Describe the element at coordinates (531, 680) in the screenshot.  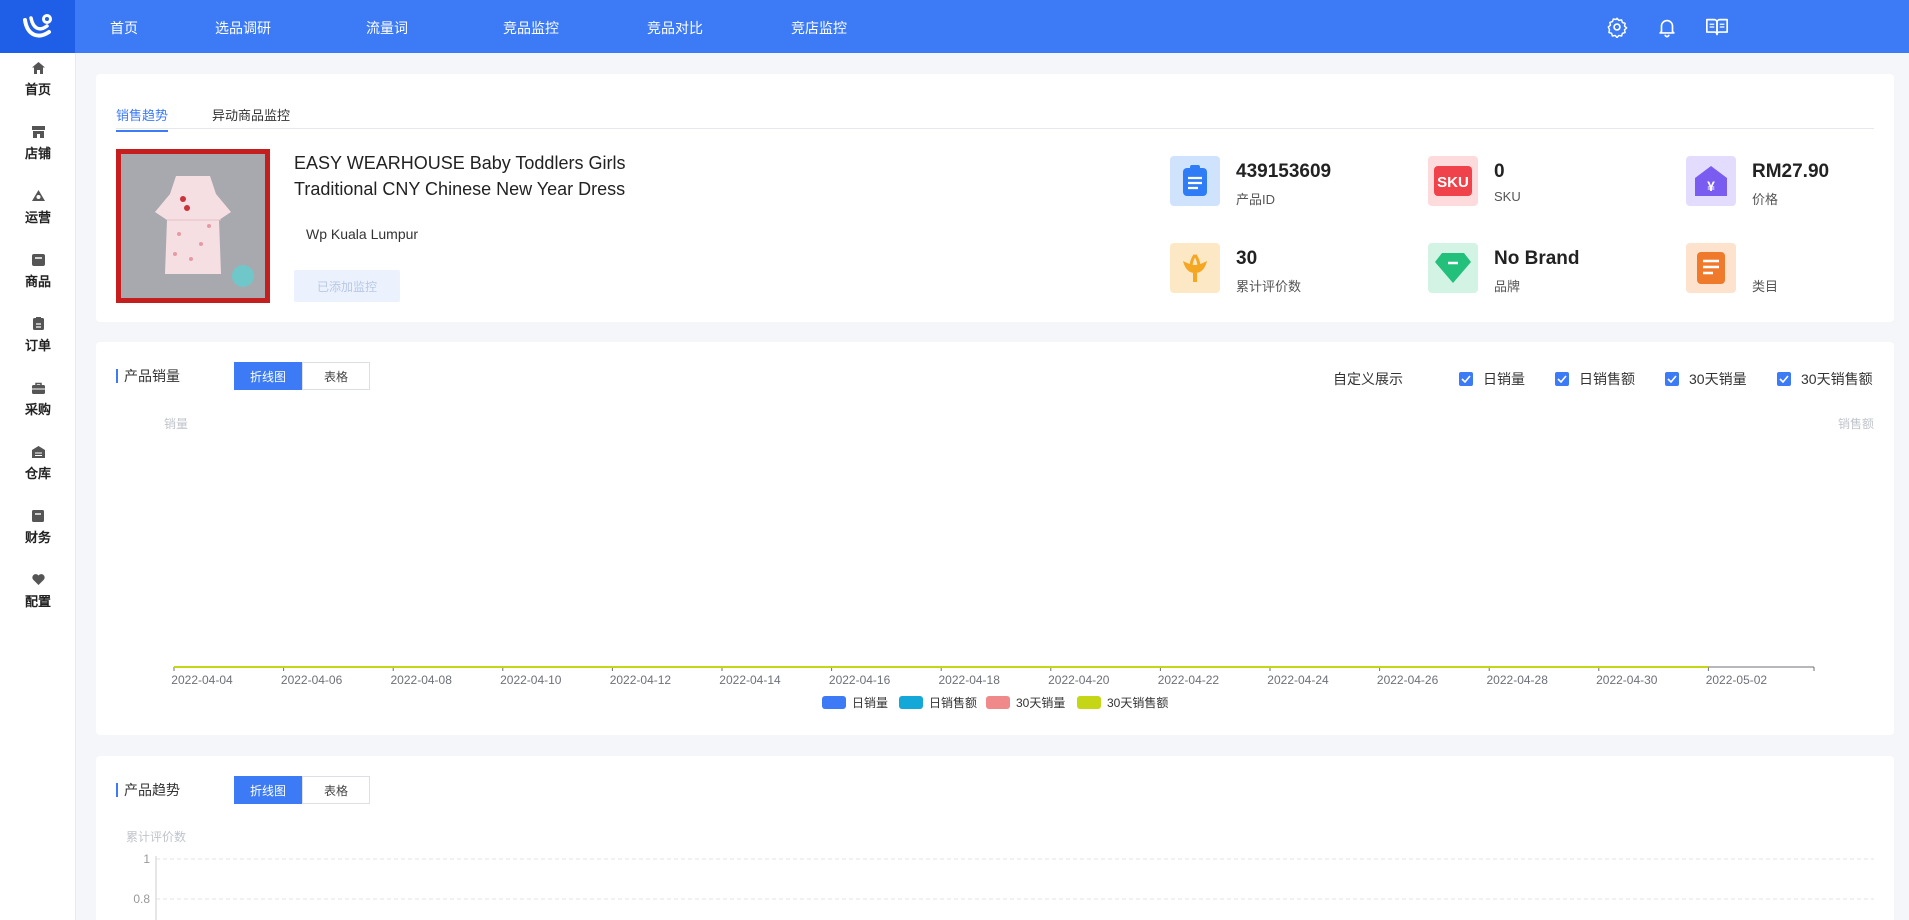
I see `x-tick-label: 2022-04-10` at that location.